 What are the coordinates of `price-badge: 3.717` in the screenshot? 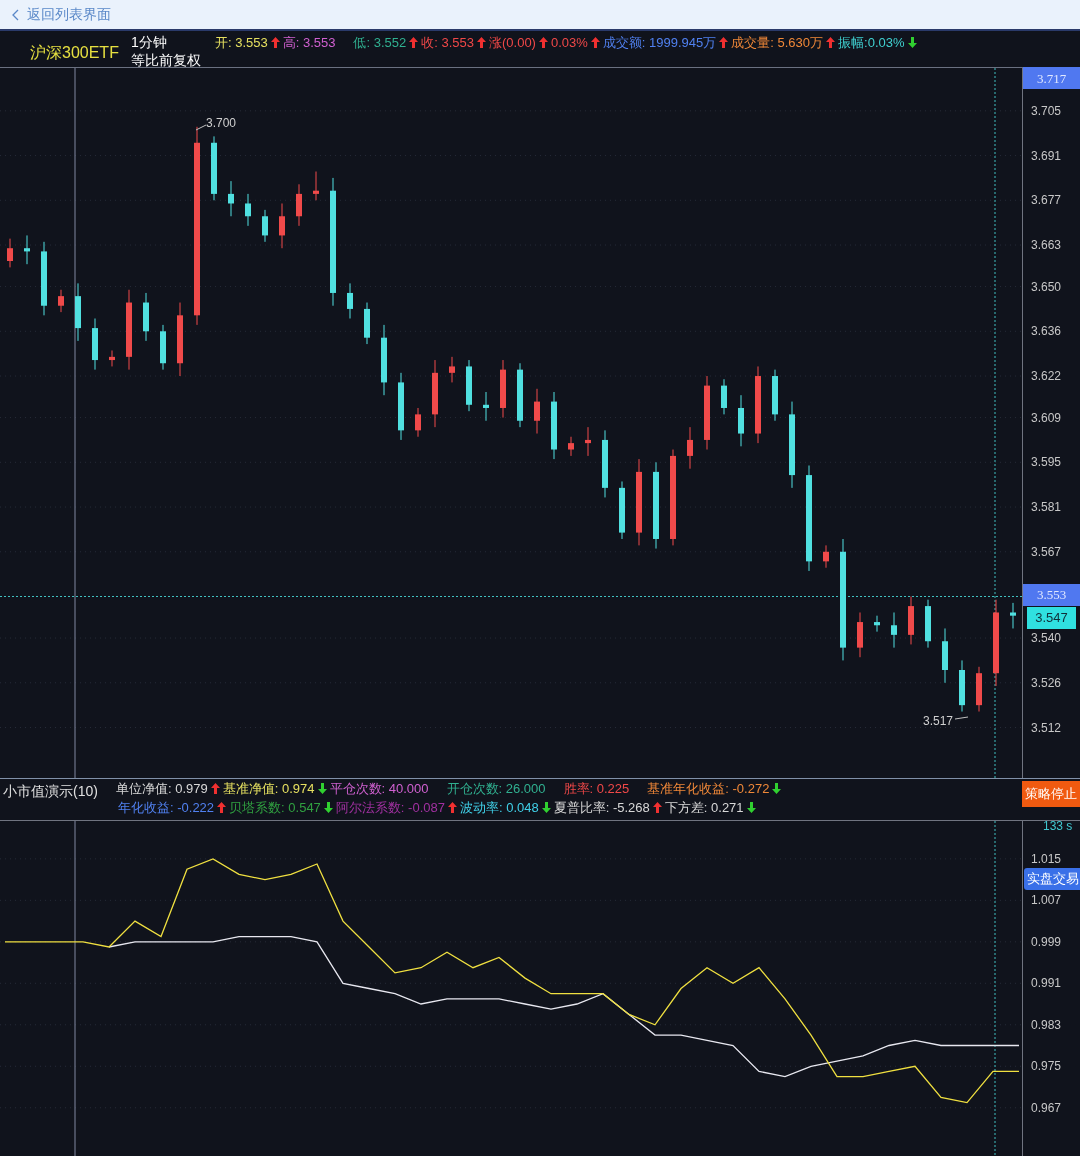 It's located at (1051, 78).